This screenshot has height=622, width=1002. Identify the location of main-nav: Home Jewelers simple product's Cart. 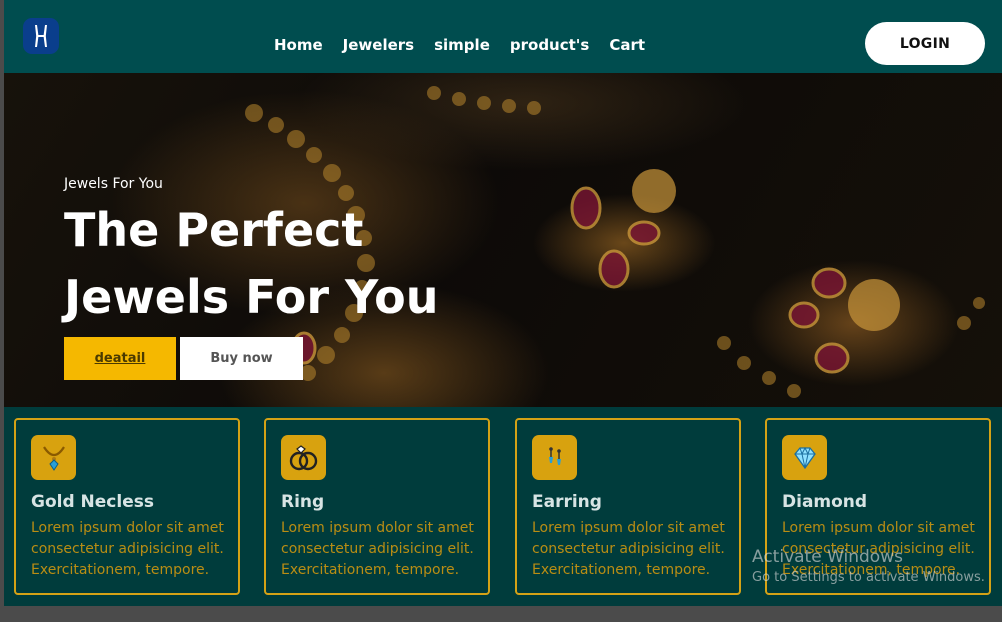
(469, 45).